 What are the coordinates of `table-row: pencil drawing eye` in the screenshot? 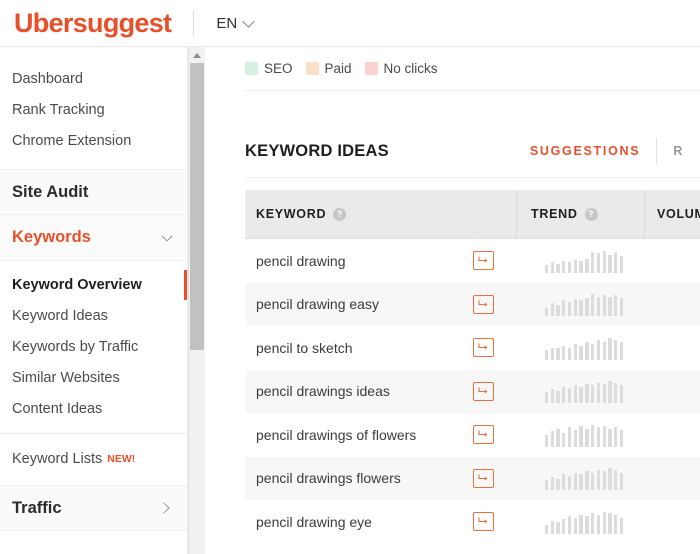 It's located at (472, 522).